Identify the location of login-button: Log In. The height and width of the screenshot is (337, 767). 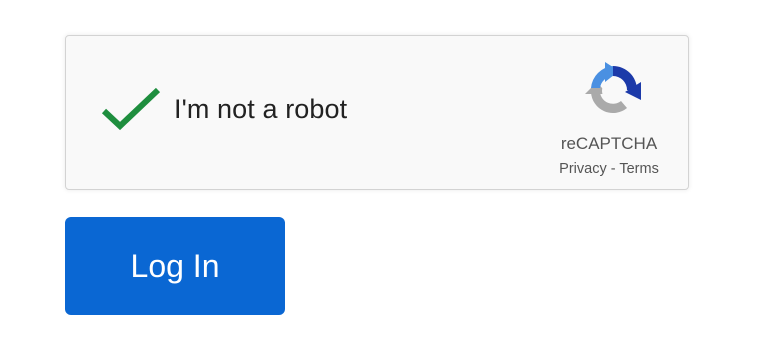
(175, 266).